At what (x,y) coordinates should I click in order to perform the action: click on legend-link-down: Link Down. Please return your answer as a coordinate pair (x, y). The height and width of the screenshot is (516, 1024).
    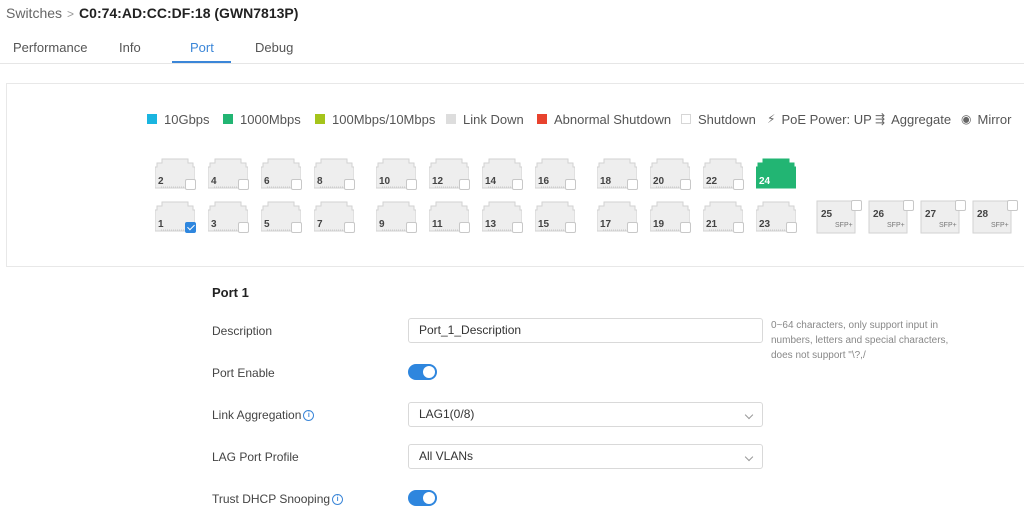
    Looking at the image, I should click on (485, 119).